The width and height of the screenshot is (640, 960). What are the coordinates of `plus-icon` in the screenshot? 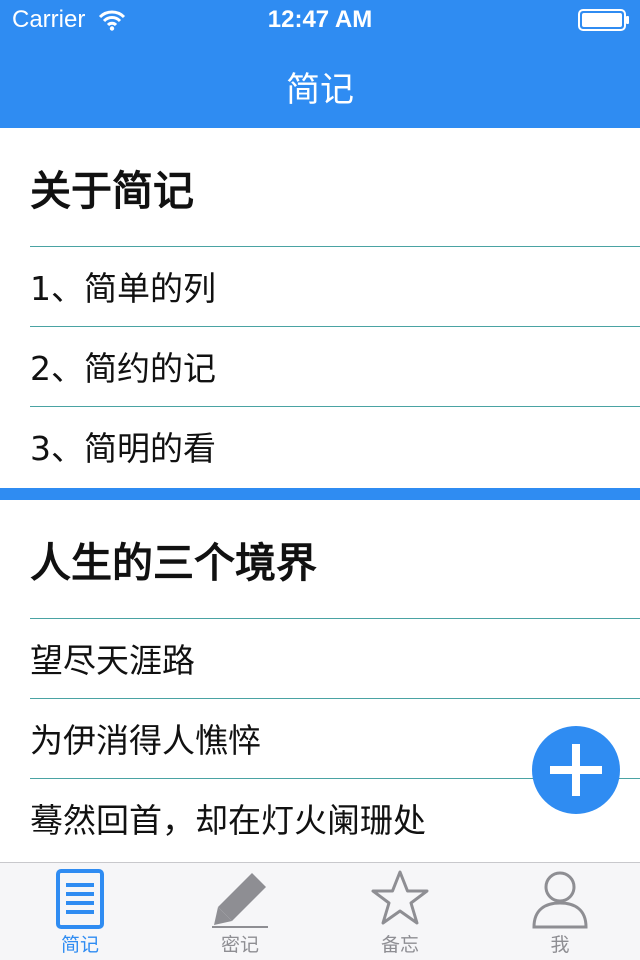 It's located at (576, 770).